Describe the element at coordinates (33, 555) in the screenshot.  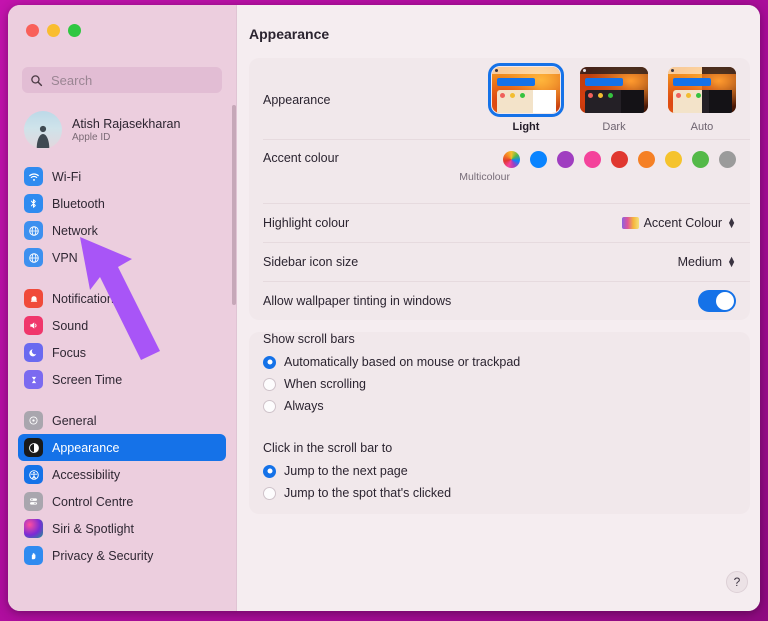
I see `privacy-hand-icon` at that location.